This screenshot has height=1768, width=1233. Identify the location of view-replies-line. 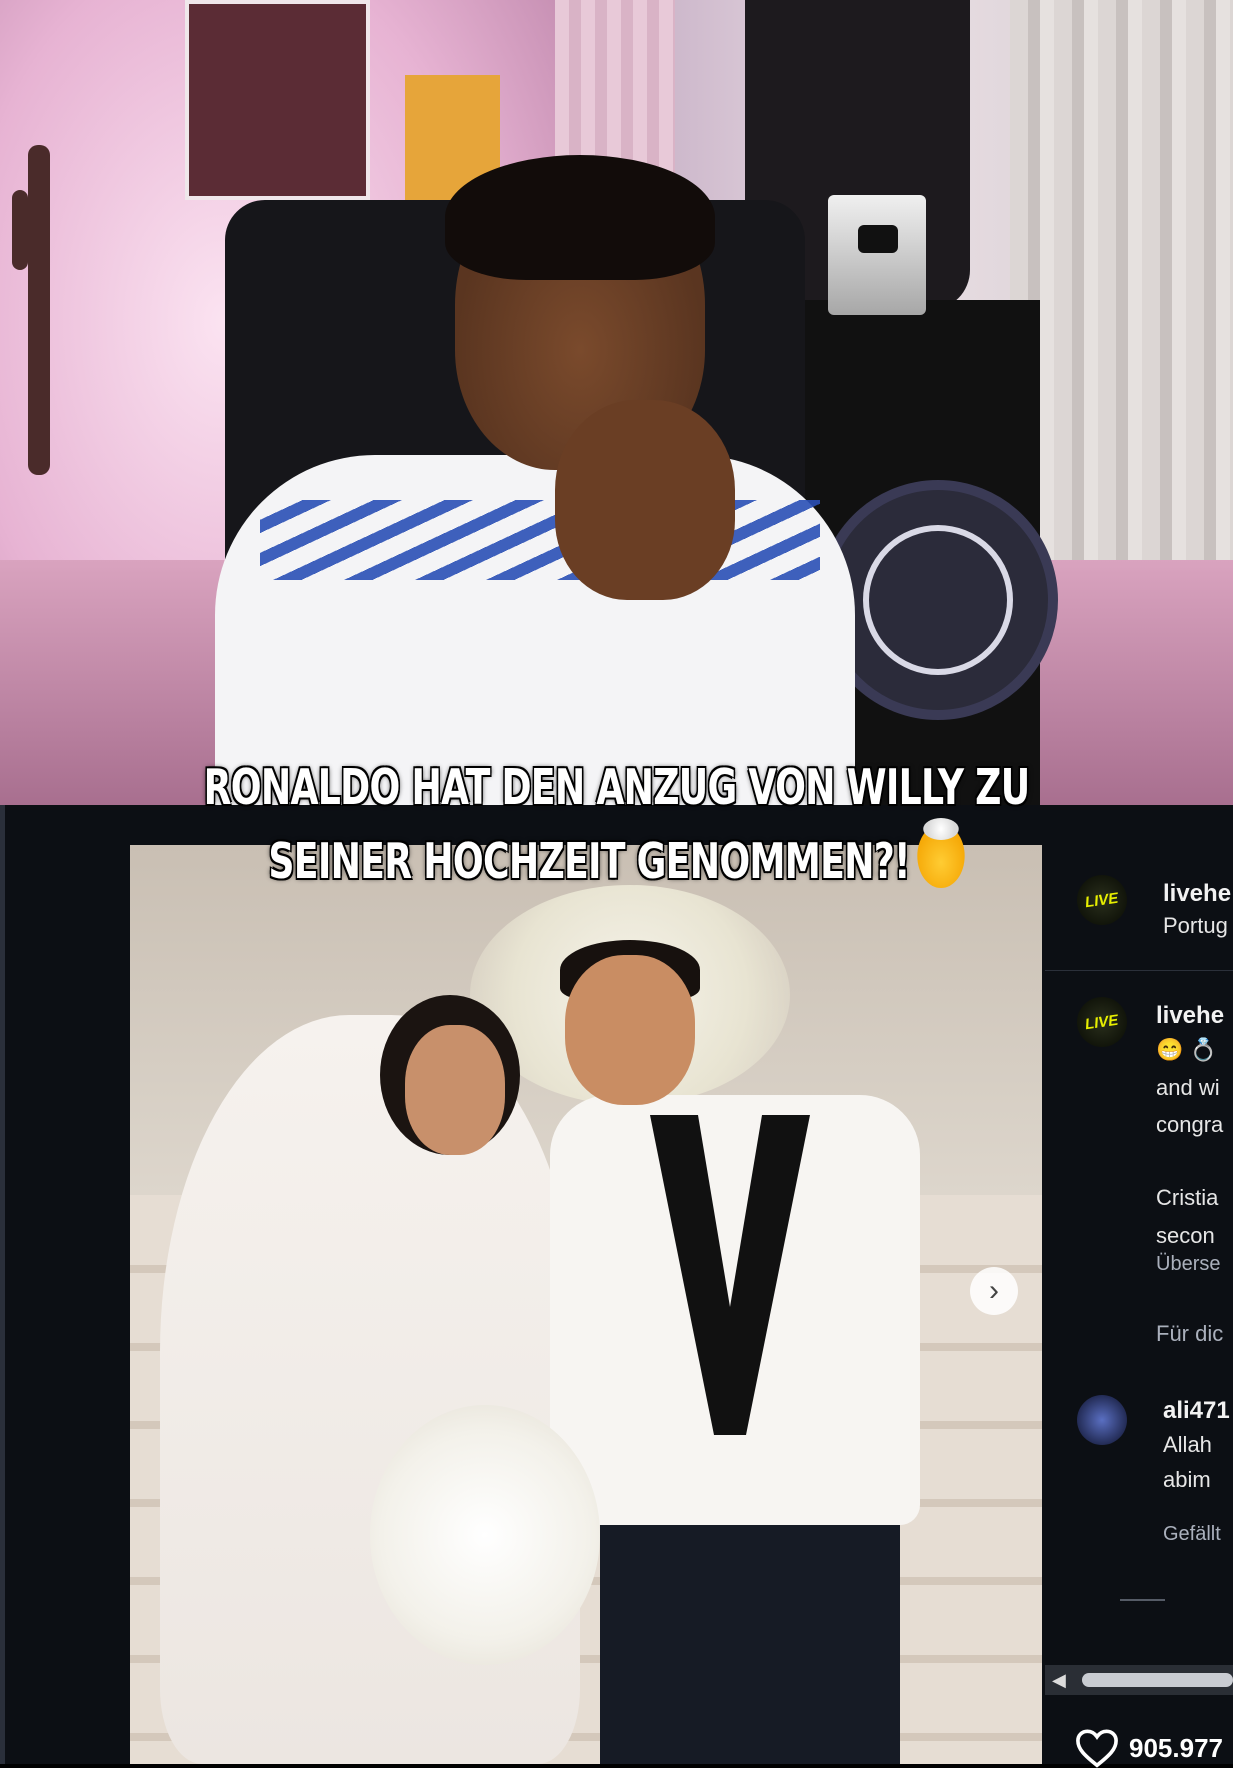
(1142, 1600).